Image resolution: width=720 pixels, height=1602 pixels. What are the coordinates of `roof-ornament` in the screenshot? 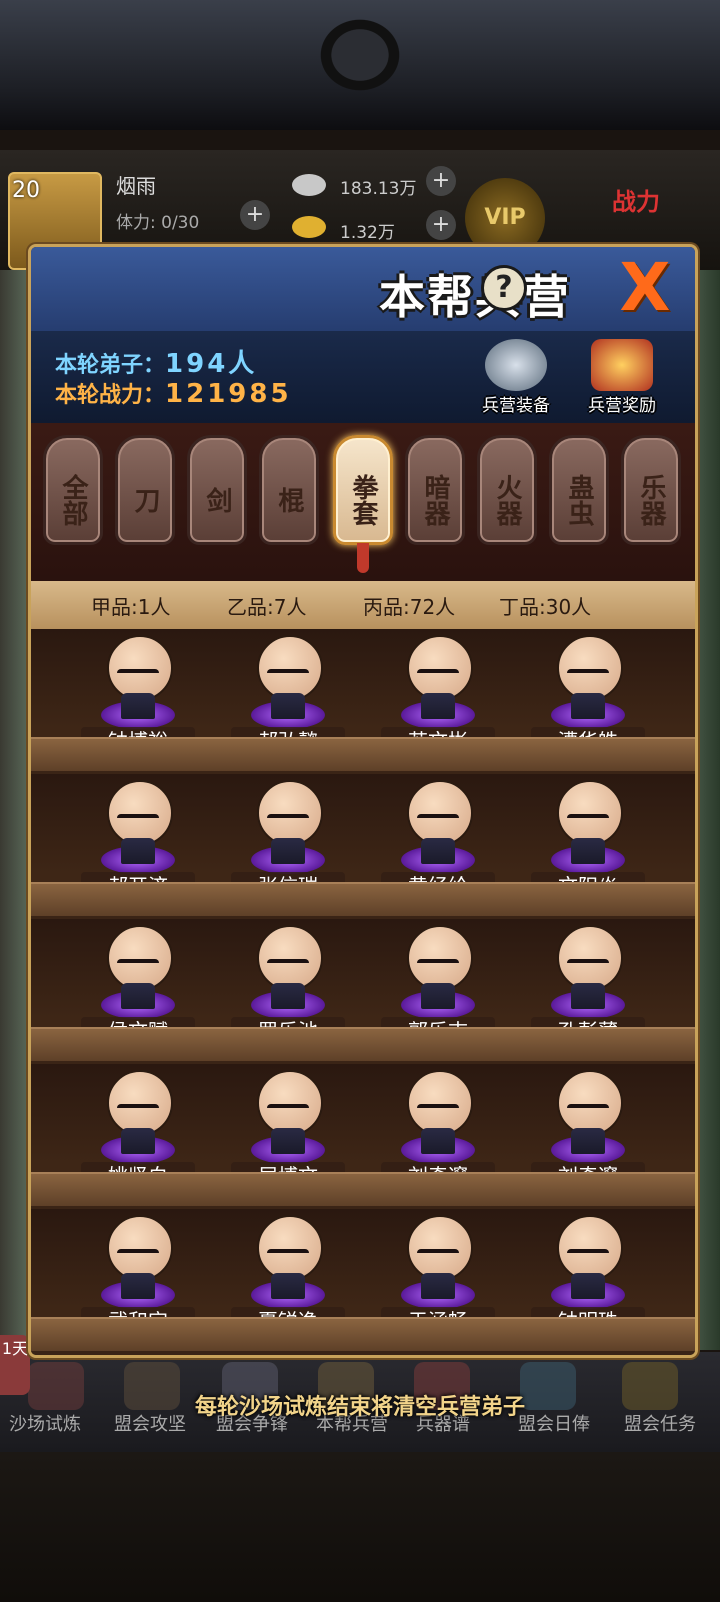 It's located at (360, 55).